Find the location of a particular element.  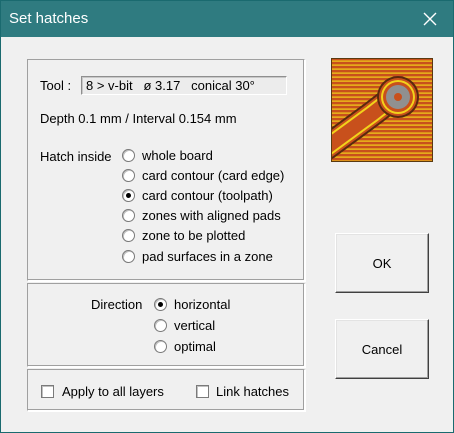

tool-label: Tool : is located at coordinates (56, 85).